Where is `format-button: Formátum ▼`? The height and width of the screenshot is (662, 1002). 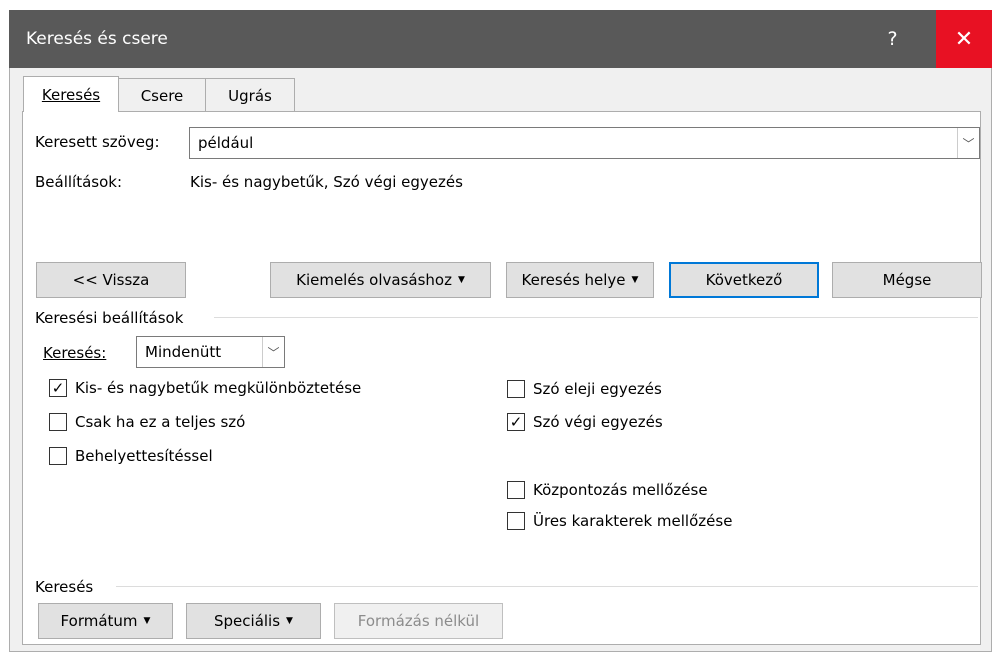
format-button: Formátum ▼ is located at coordinates (105, 621).